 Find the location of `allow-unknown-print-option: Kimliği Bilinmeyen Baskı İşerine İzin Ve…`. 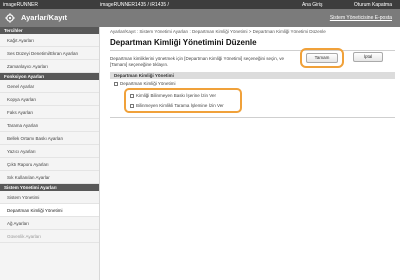

allow-unknown-print-option: Kimliği Bilinmeyen Baskı İşerine İzin Ve… is located at coordinates (173, 95).